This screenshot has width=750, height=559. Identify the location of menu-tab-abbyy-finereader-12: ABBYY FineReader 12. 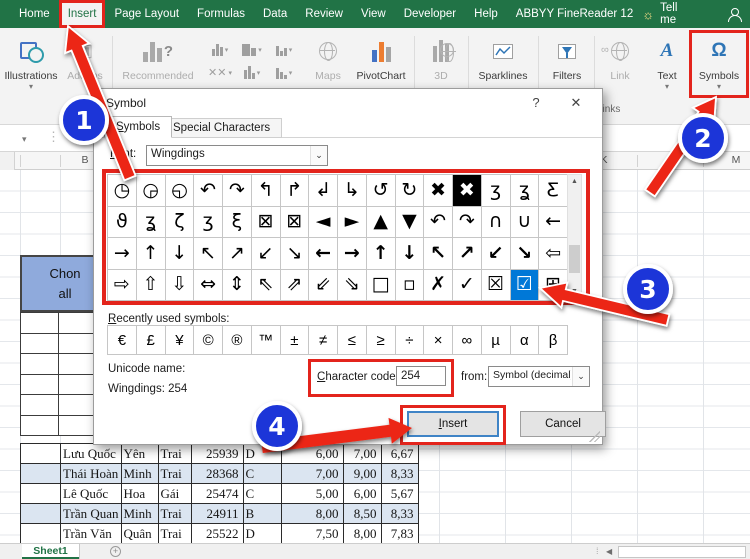
(574, 14).